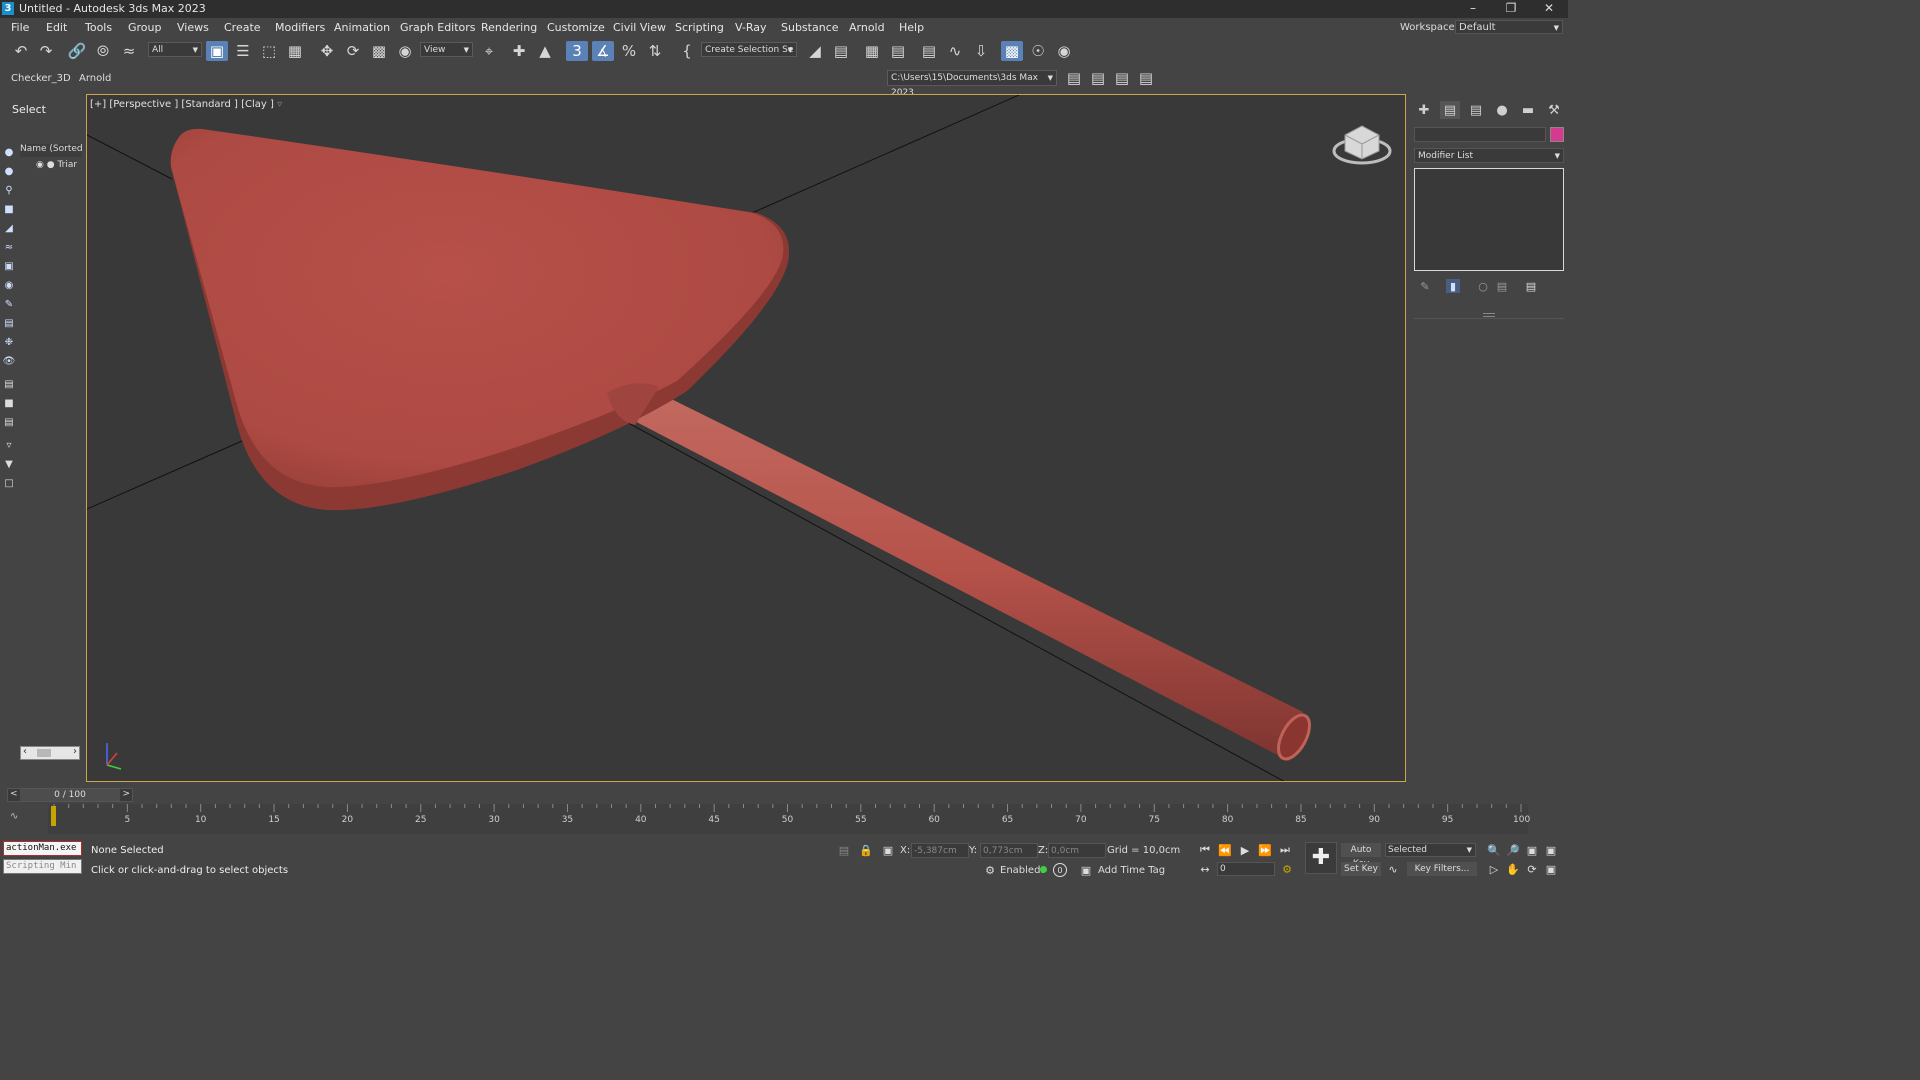 This screenshot has width=1920, height=1080. I want to click on rotate-icon: ⟳, so click(353, 51).